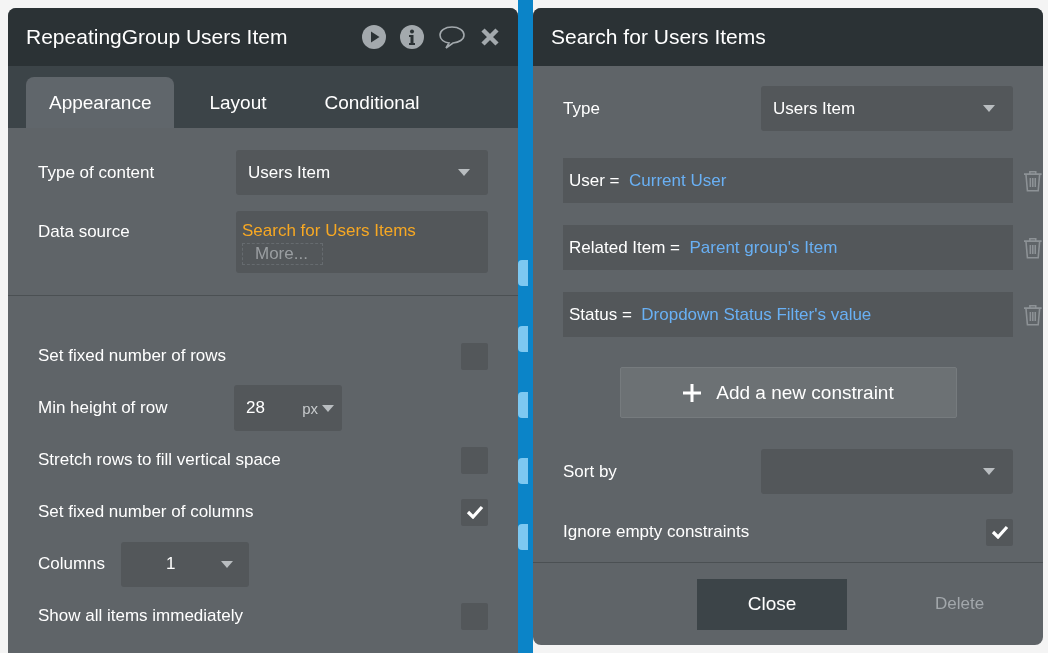 Image resolution: width=1048 pixels, height=653 pixels. I want to click on field-label: Data source, so click(84, 232).